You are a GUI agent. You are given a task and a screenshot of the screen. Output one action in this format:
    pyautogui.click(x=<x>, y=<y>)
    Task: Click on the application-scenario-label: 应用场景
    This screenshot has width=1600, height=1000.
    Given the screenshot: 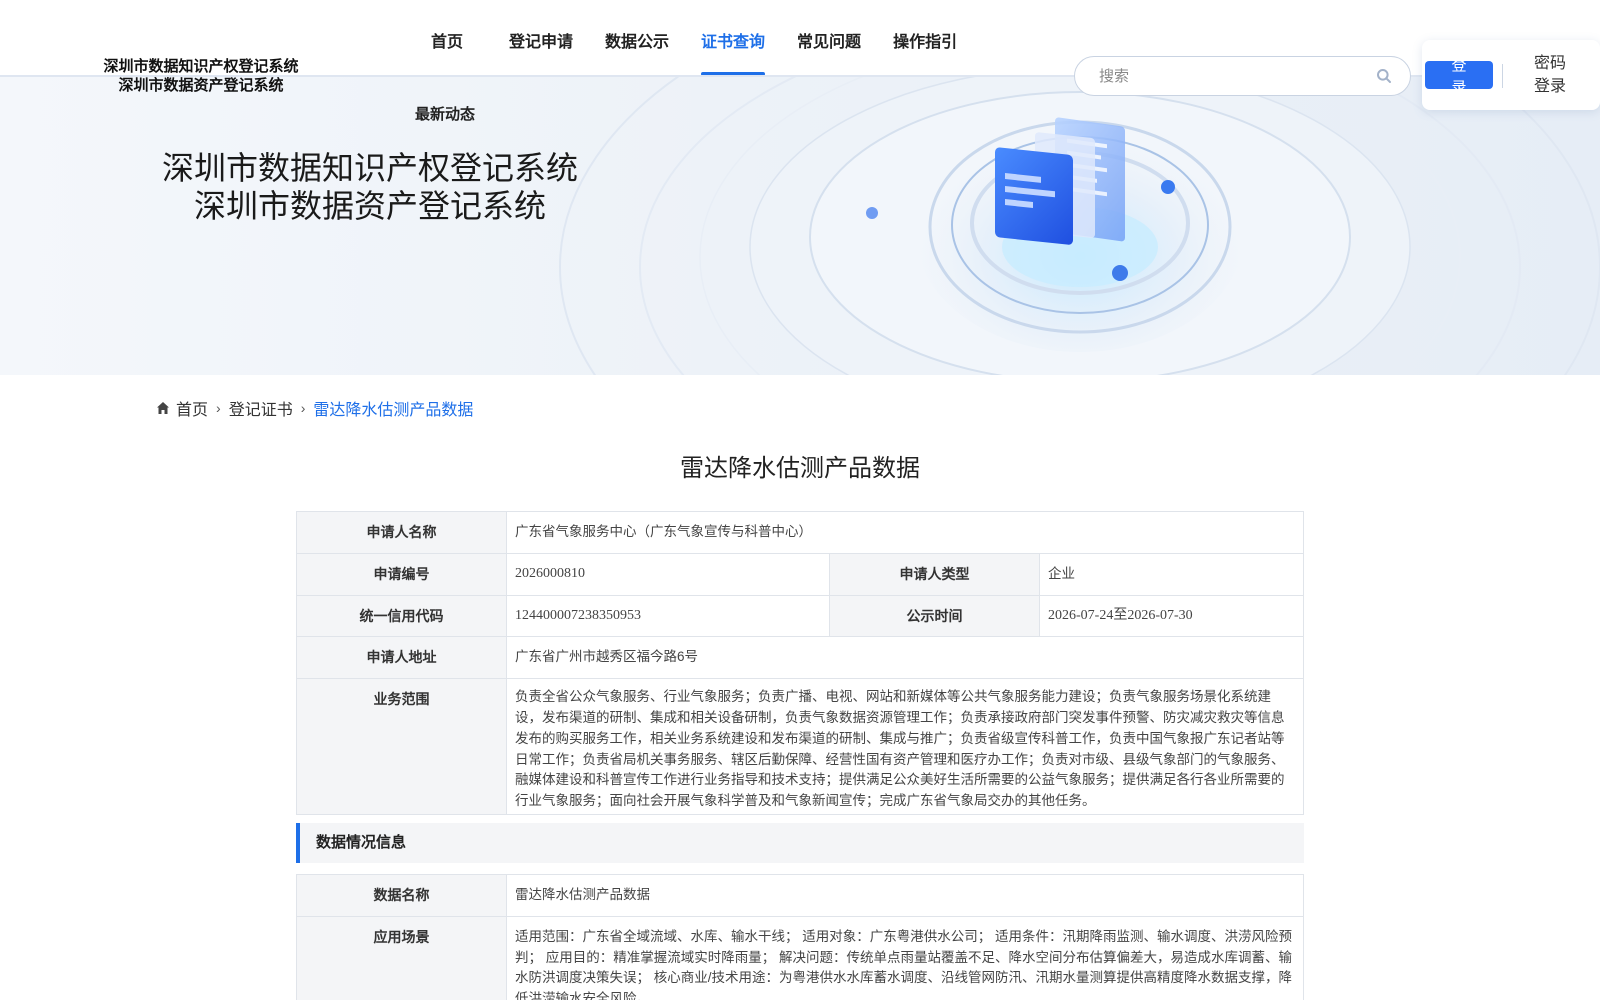 What is the action you would take?
    pyautogui.click(x=401, y=957)
    